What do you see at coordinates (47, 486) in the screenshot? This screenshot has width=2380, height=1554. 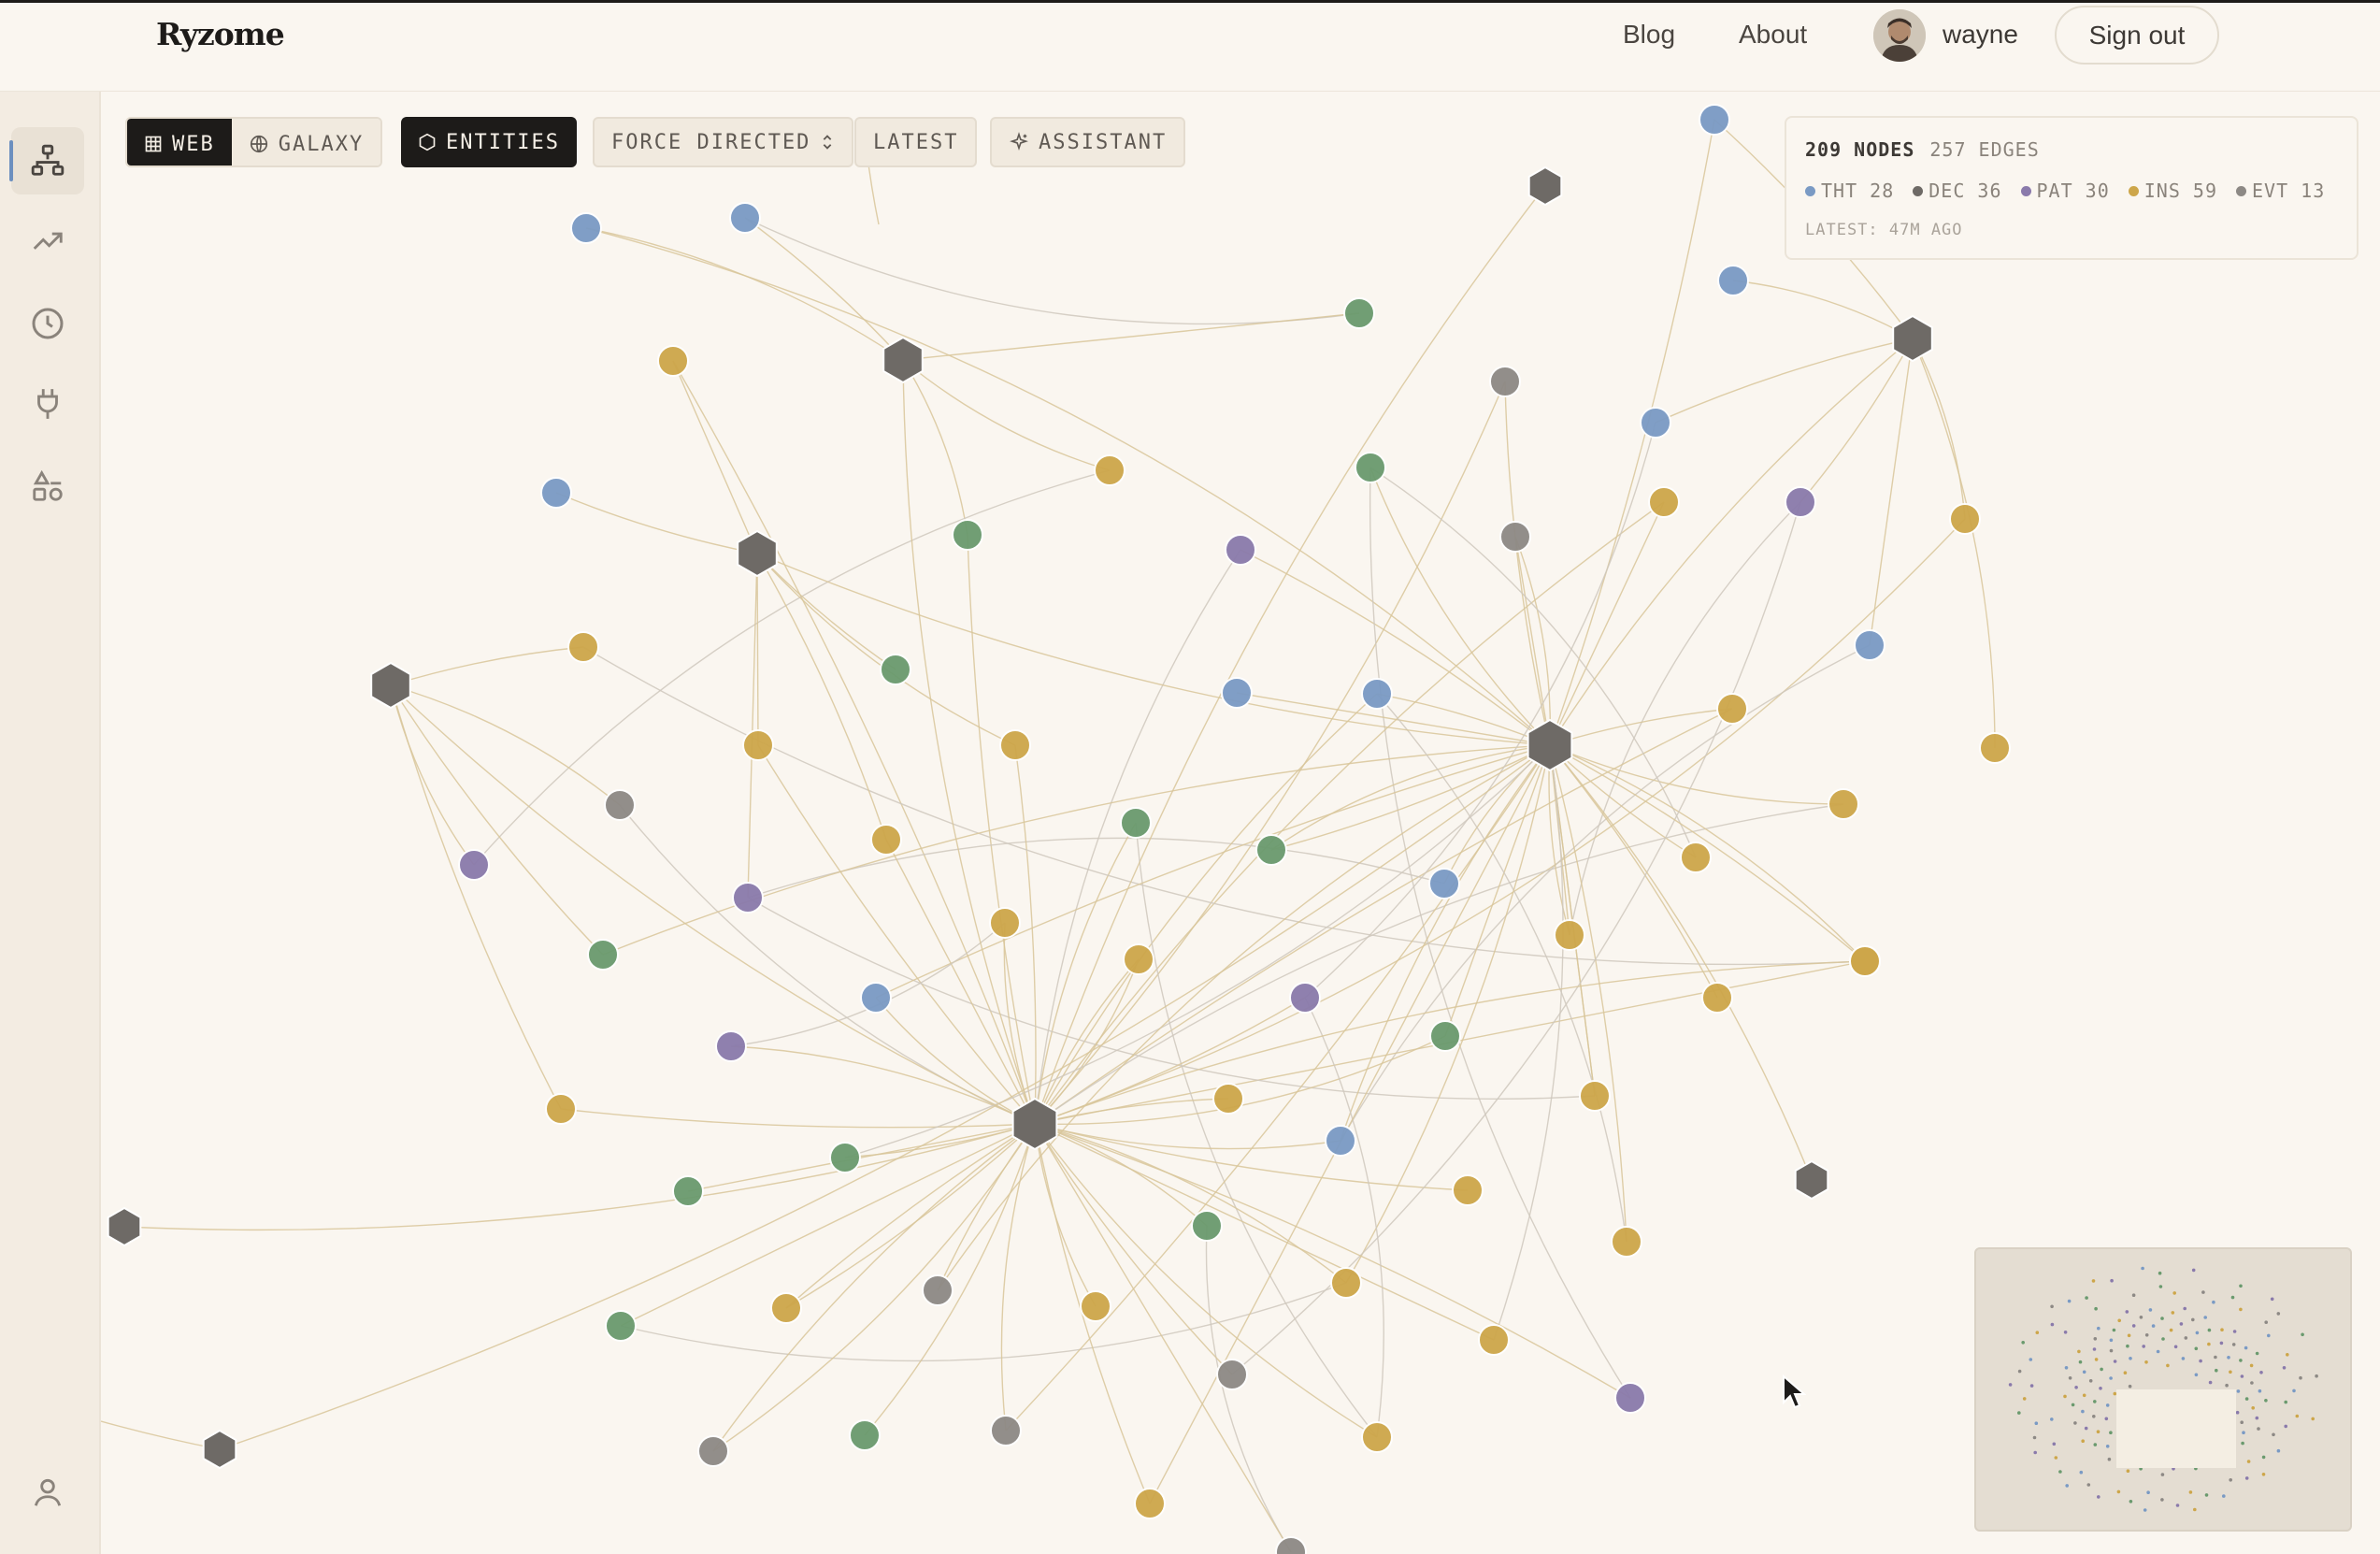 I see `sidebar-item-templates` at bounding box center [47, 486].